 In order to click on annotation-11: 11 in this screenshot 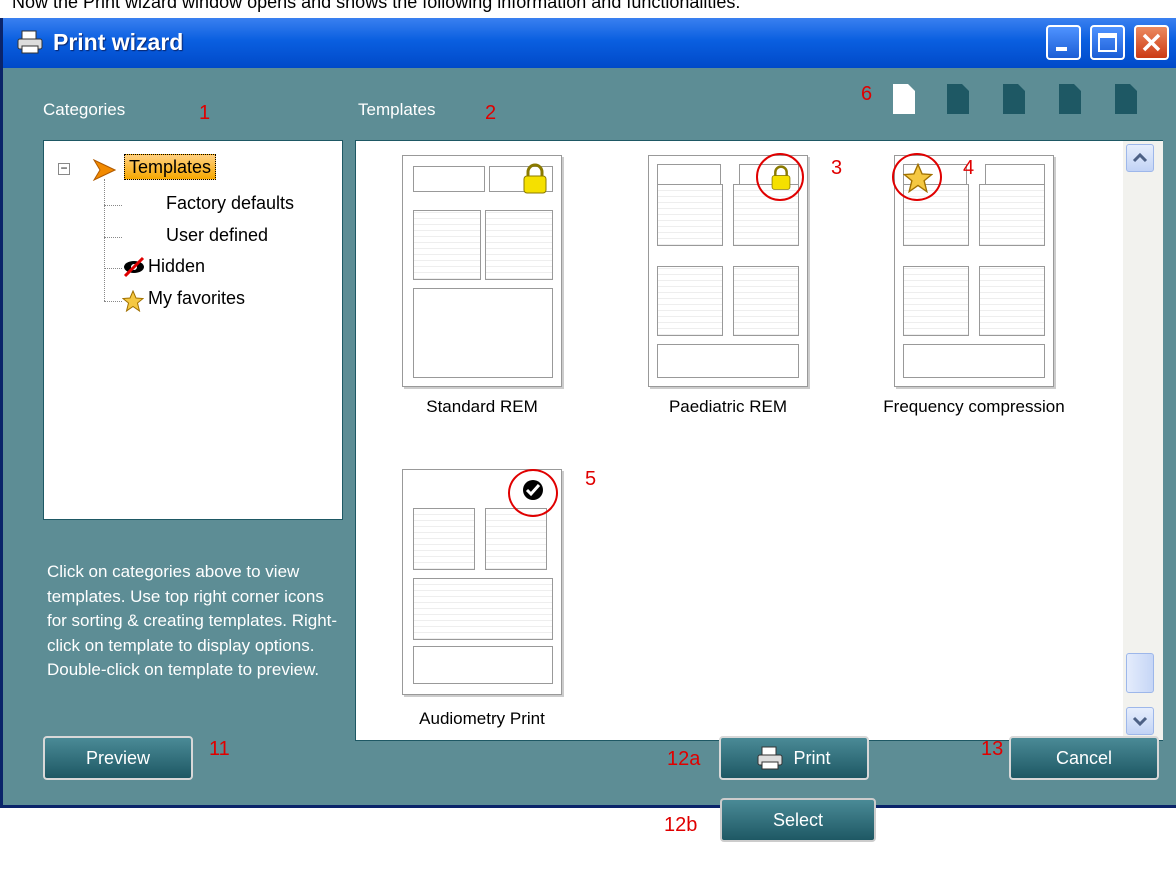, I will do `click(219, 749)`.